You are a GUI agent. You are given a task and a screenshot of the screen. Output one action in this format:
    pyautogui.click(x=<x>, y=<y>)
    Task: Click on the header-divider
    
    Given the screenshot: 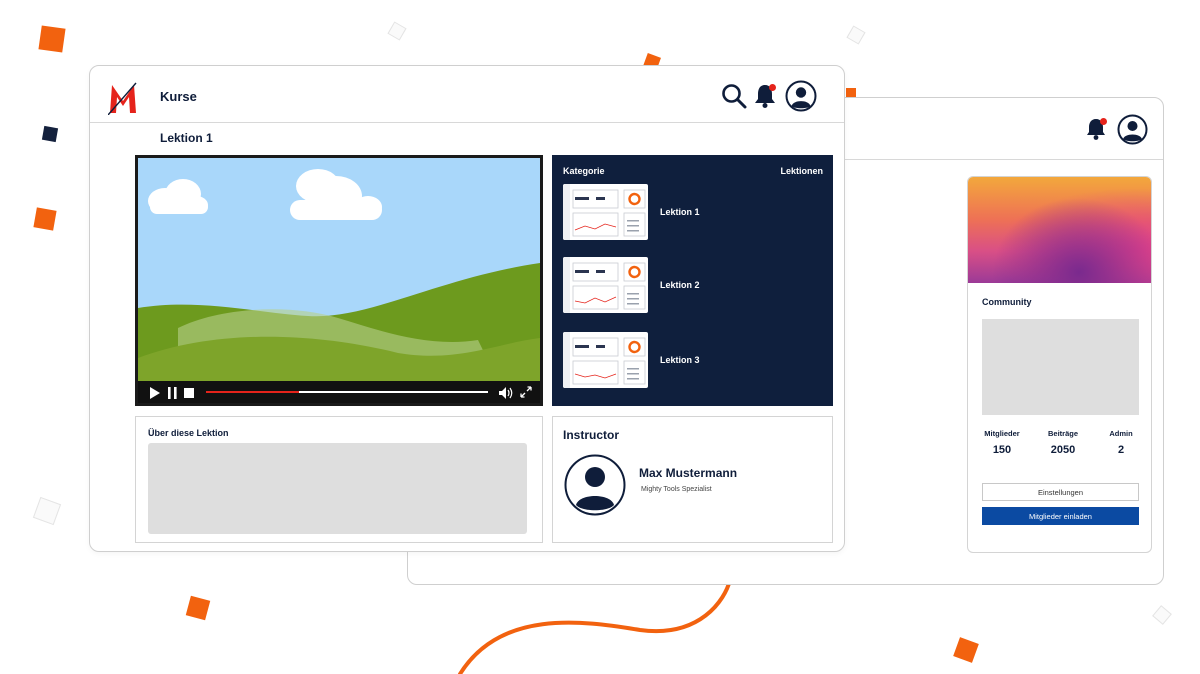 What is the action you would take?
    pyautogui.click(x=467, y=122)
    